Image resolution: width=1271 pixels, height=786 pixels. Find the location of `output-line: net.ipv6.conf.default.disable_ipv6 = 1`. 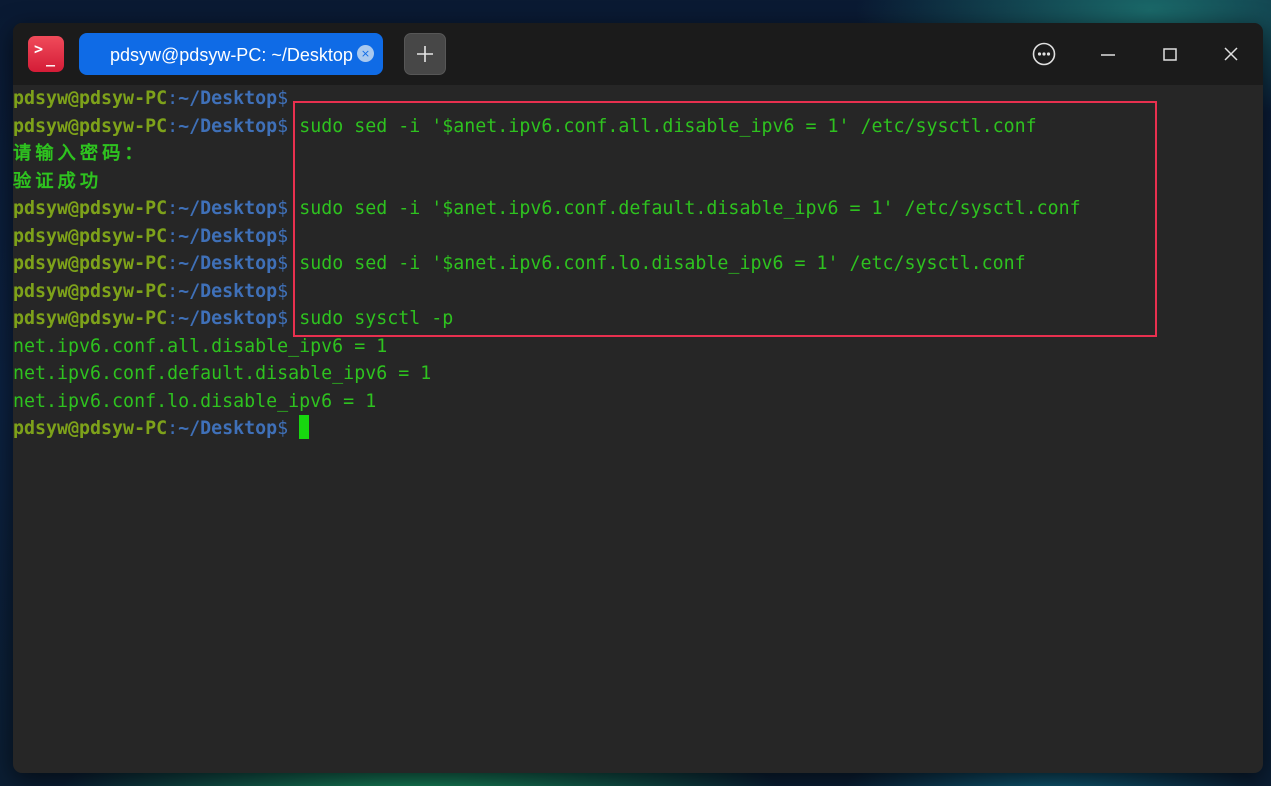

output-line: net.ipv6.conf.default.disable_ipv6 = 1 is located at coordinates (222, 373).